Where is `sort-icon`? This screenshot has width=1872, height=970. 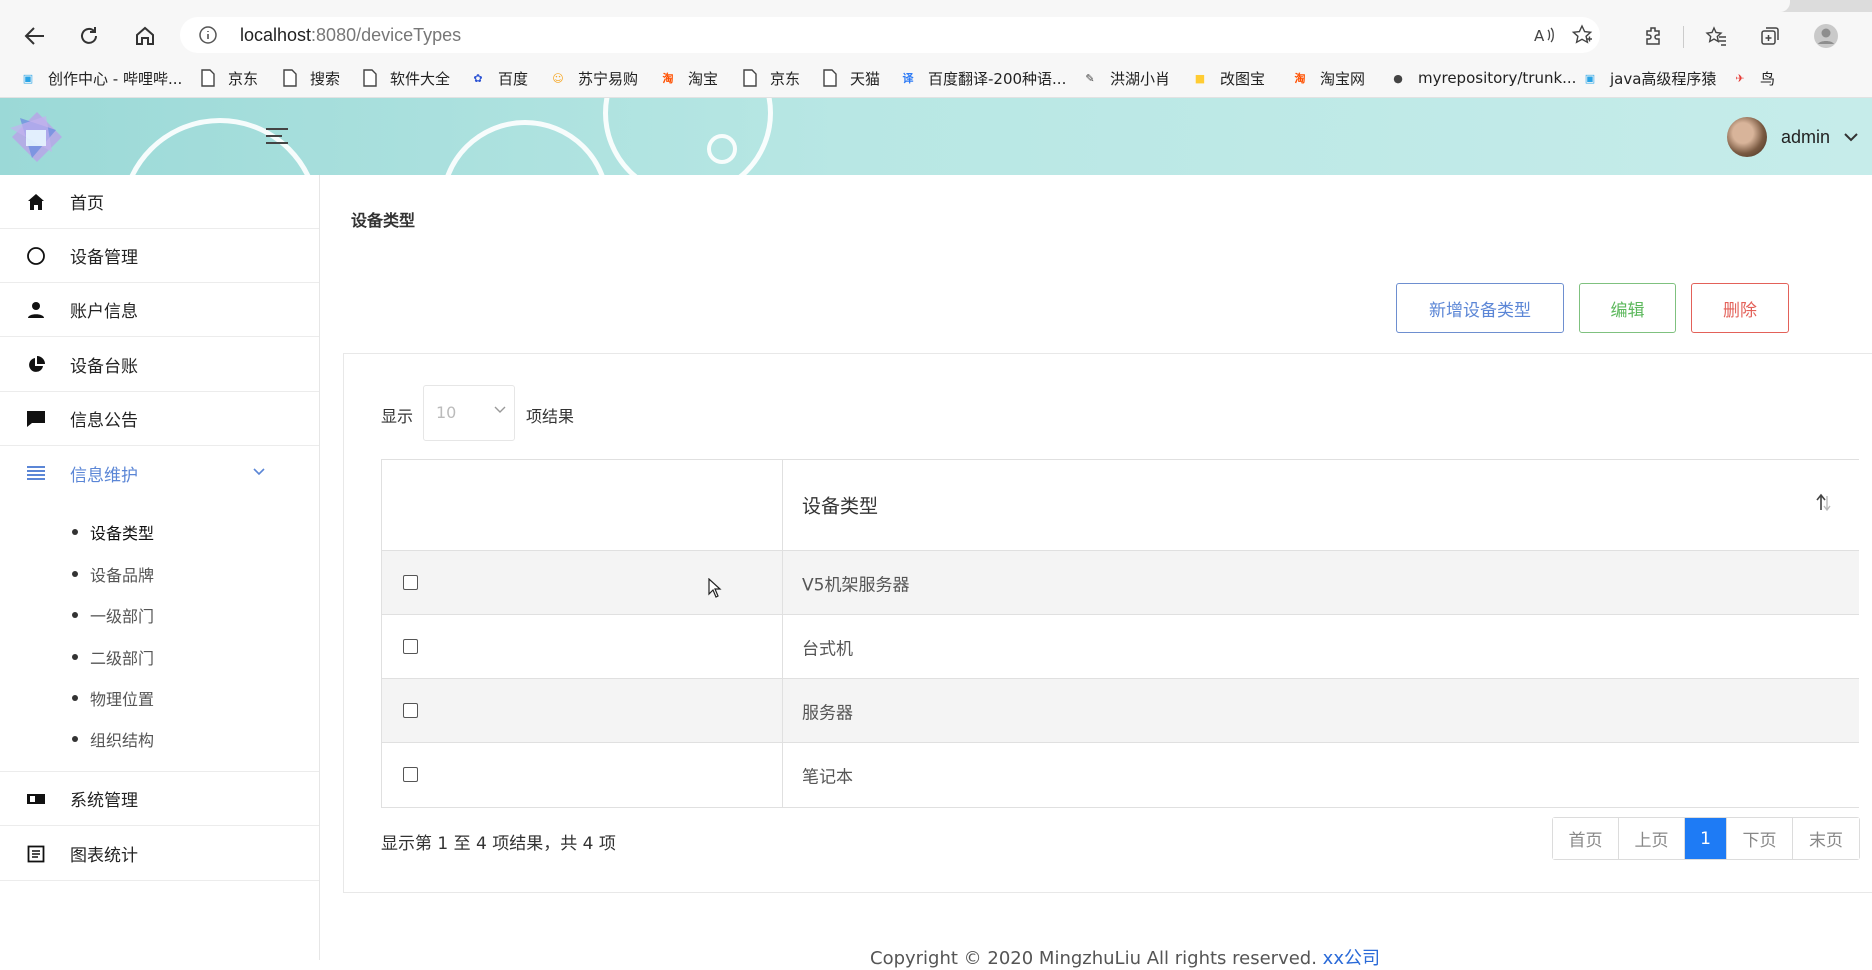 sort-icon is located at coordinates (1824, 503).